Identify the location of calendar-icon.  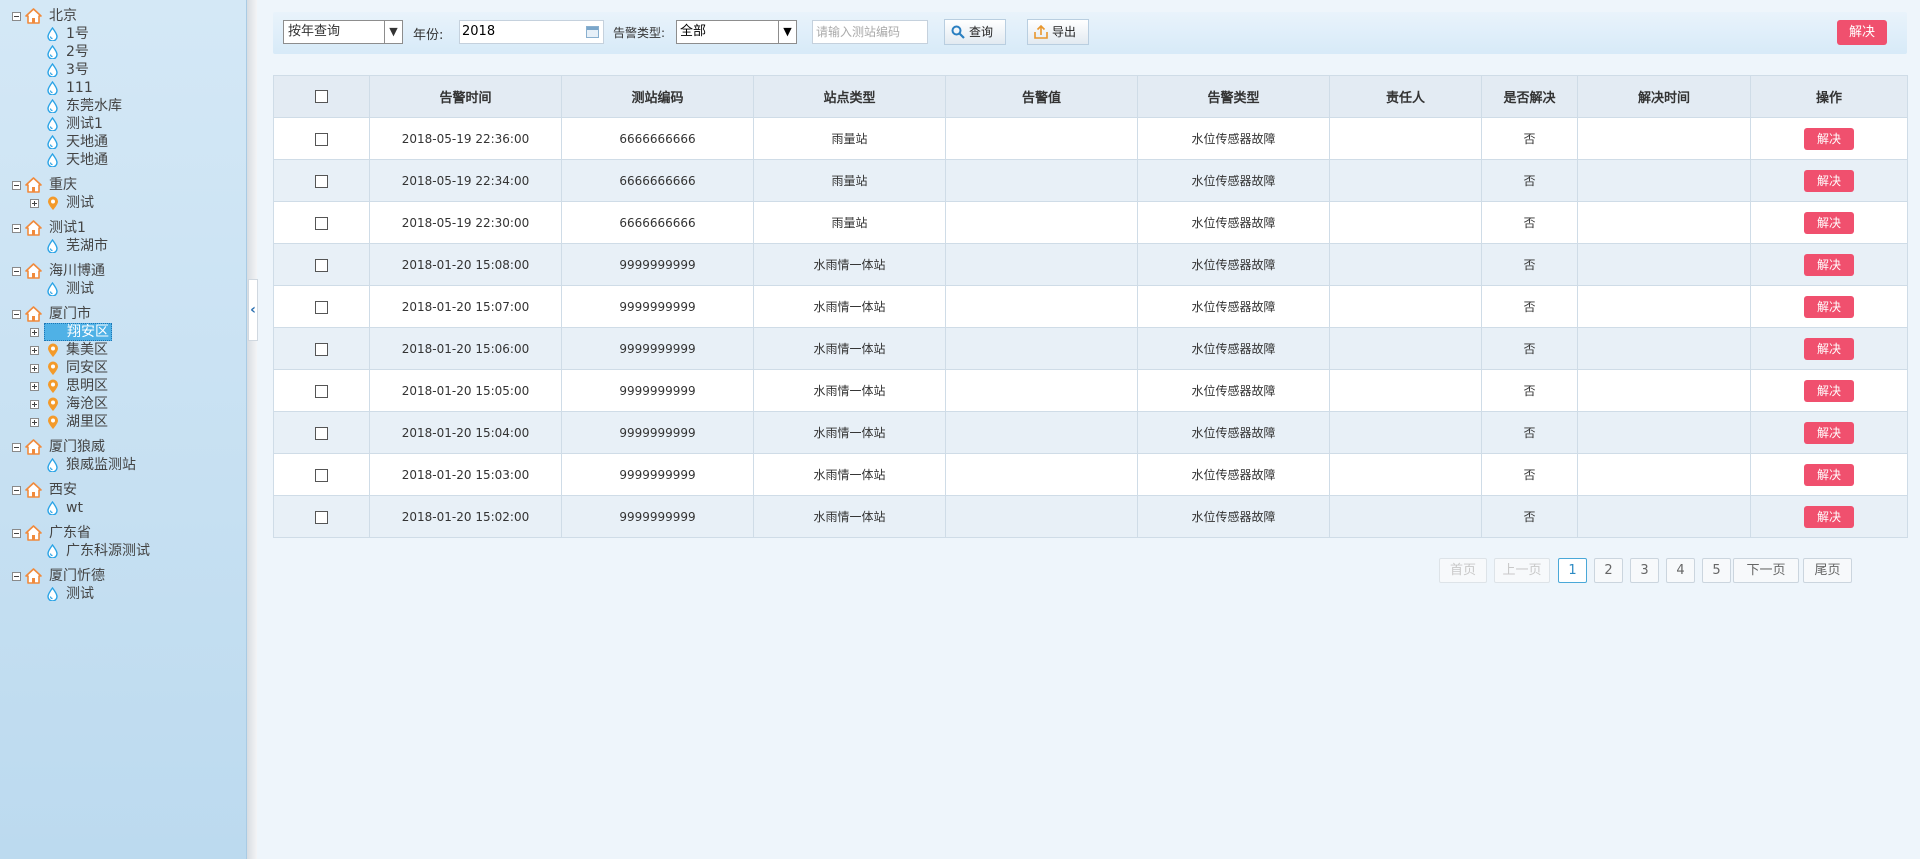
(592, 32).